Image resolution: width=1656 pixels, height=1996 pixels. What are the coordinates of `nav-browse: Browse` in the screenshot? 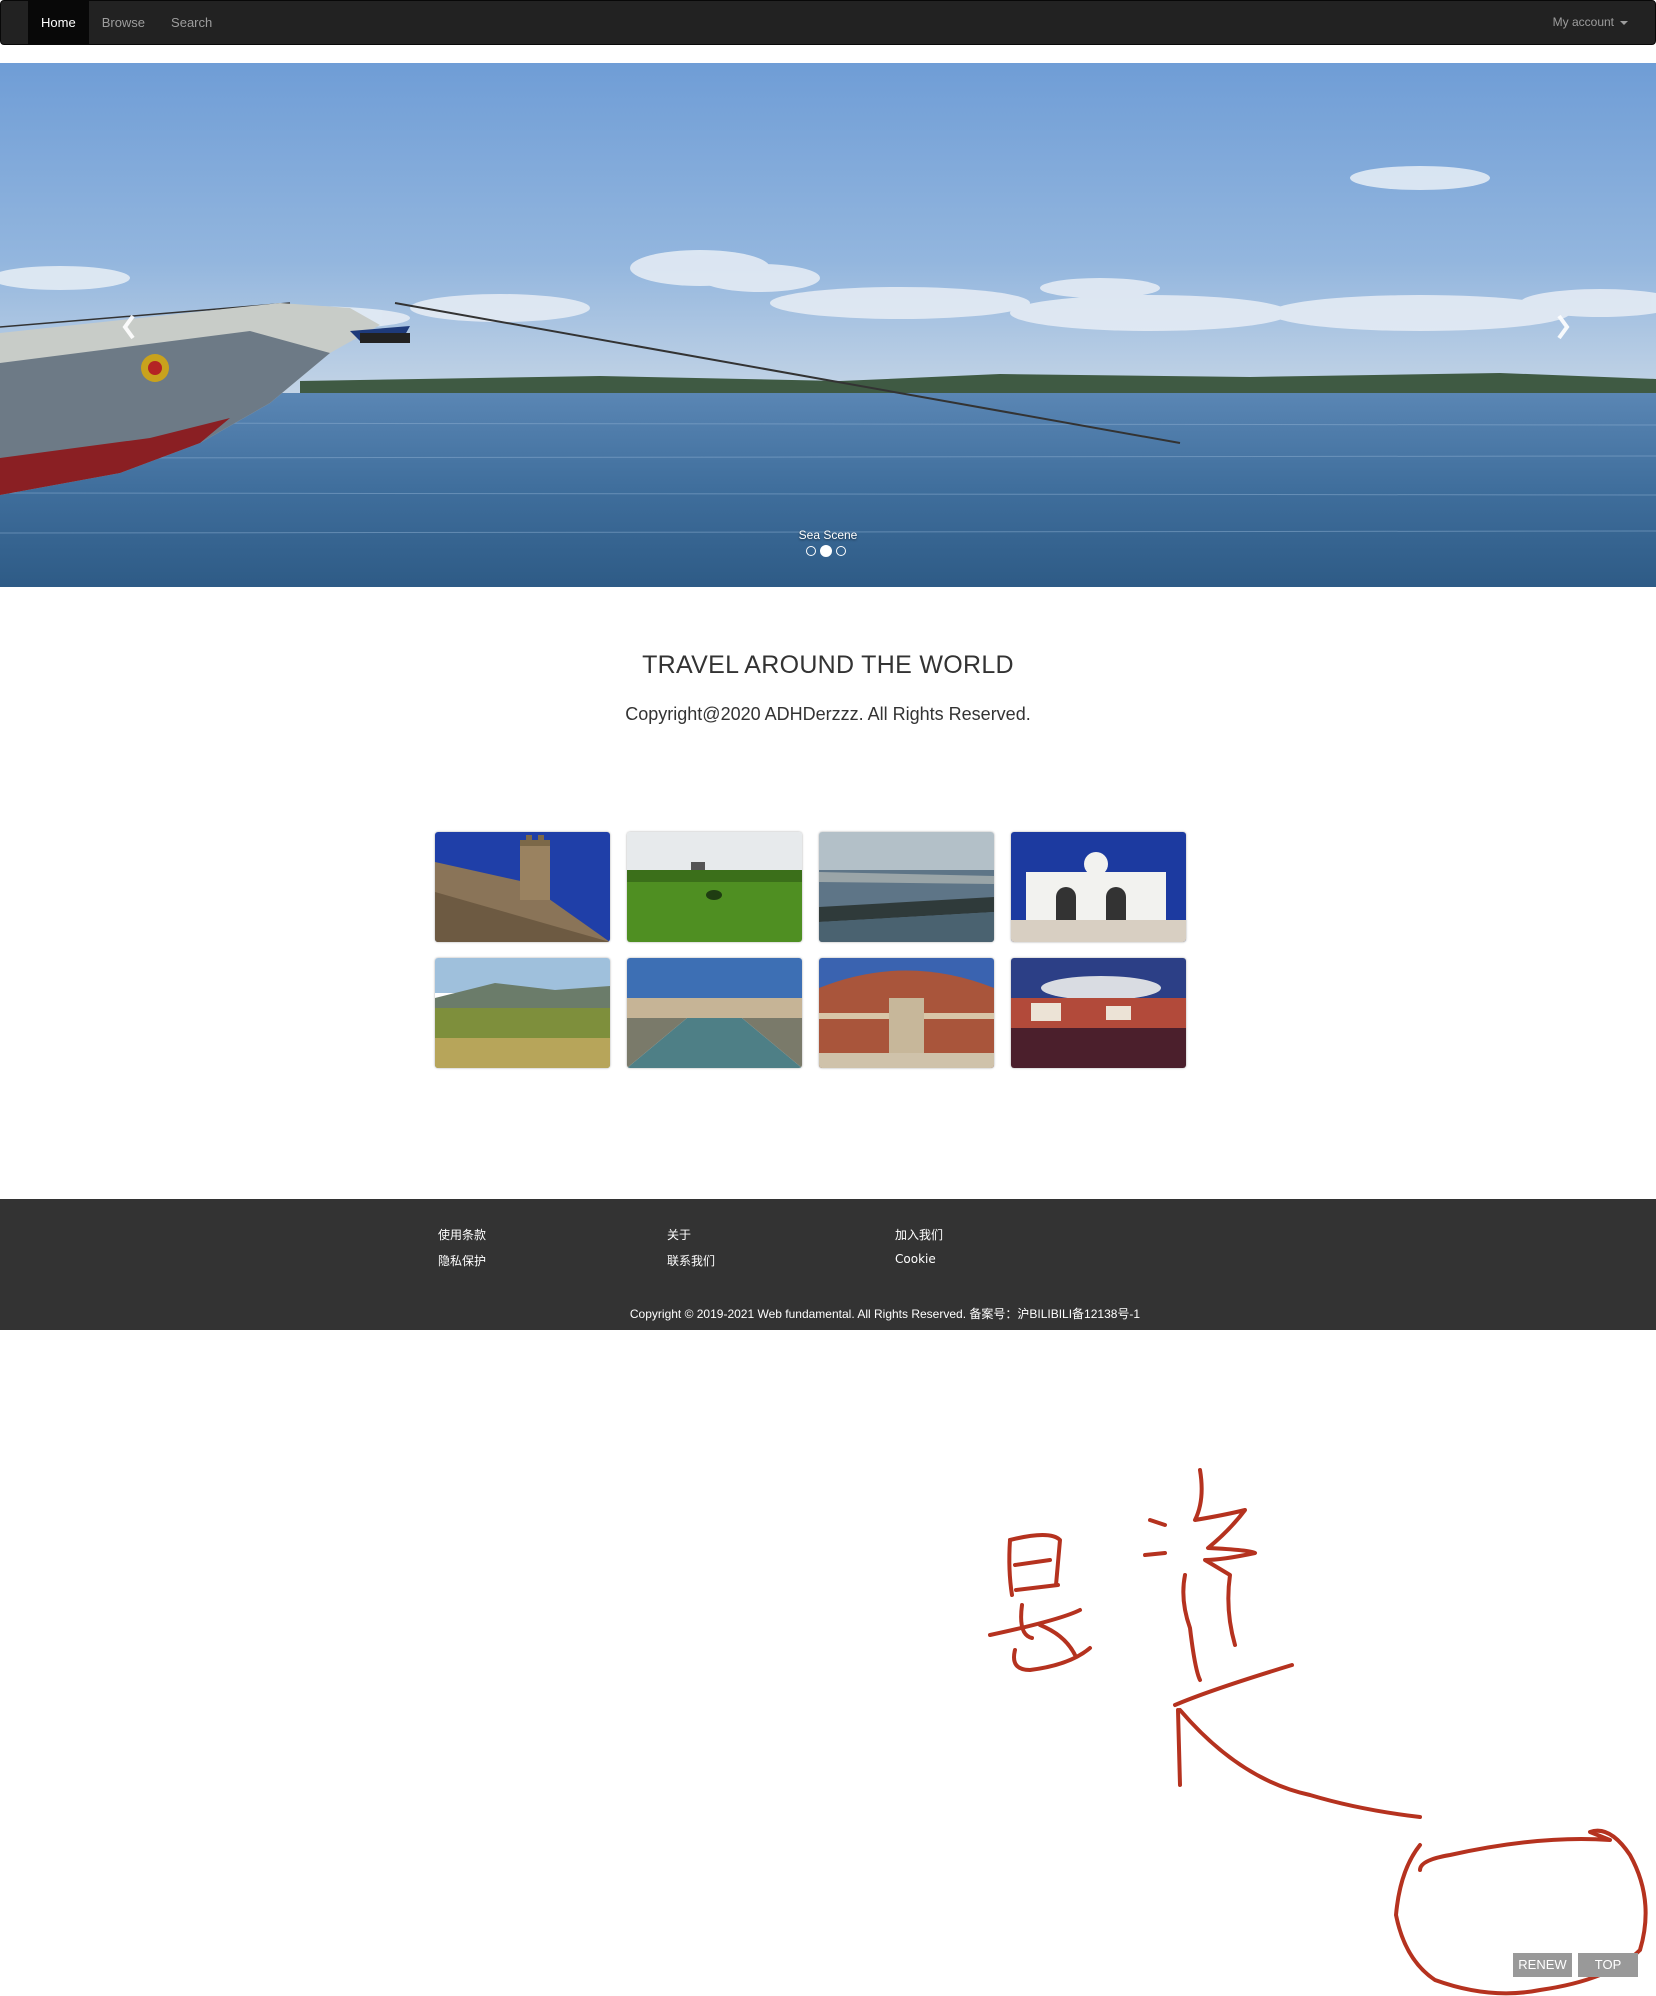 It's located at (123, 22).